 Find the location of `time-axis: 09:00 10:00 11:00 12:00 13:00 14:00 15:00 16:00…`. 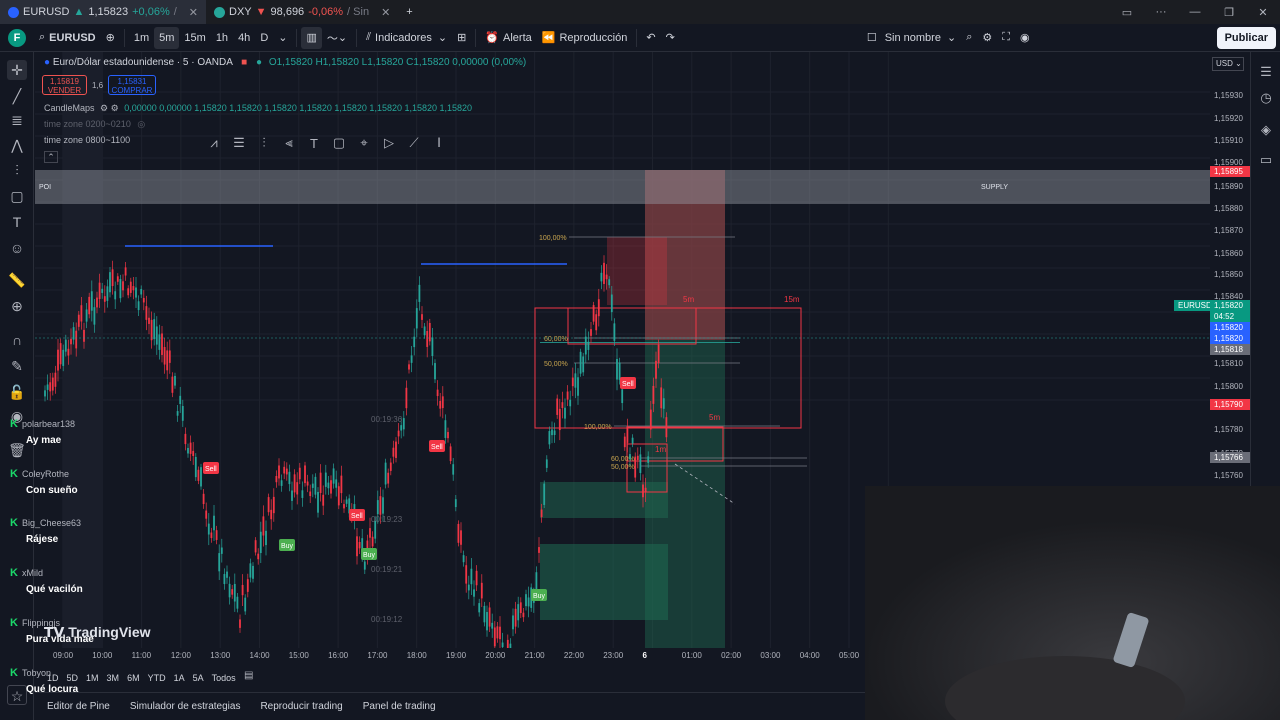

time-axis: 09:00 10:00 11:00 12:00 13:00 14:00 15:00 16:00… is located at coordinates (450, 656).